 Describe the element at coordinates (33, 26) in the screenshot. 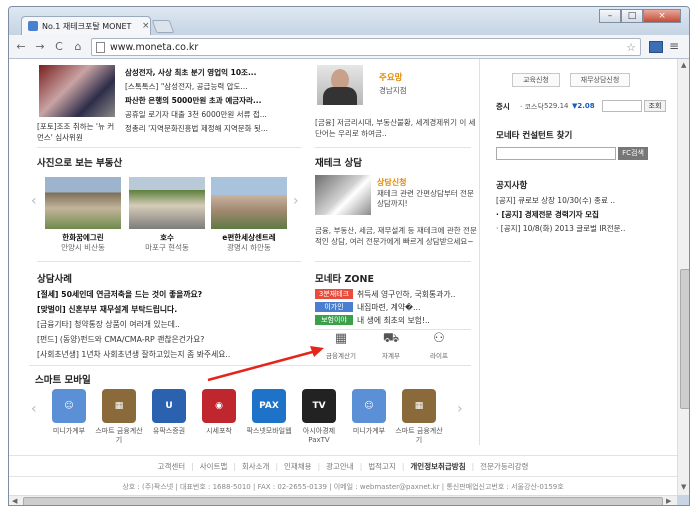

I see `favicon-icon` at that location.